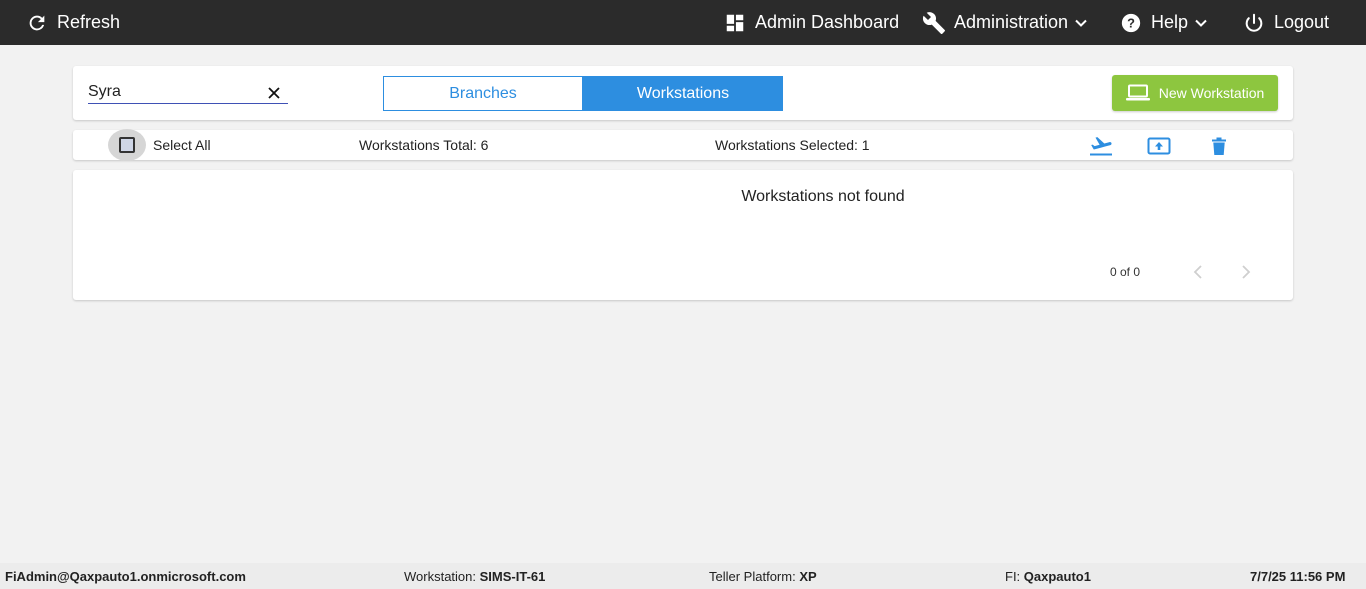 The image size is (1366, 589). Describe the element at coordinates (424, 145) in the screenshot. I see `workstations-total: Workstations Total: 6` at that location.